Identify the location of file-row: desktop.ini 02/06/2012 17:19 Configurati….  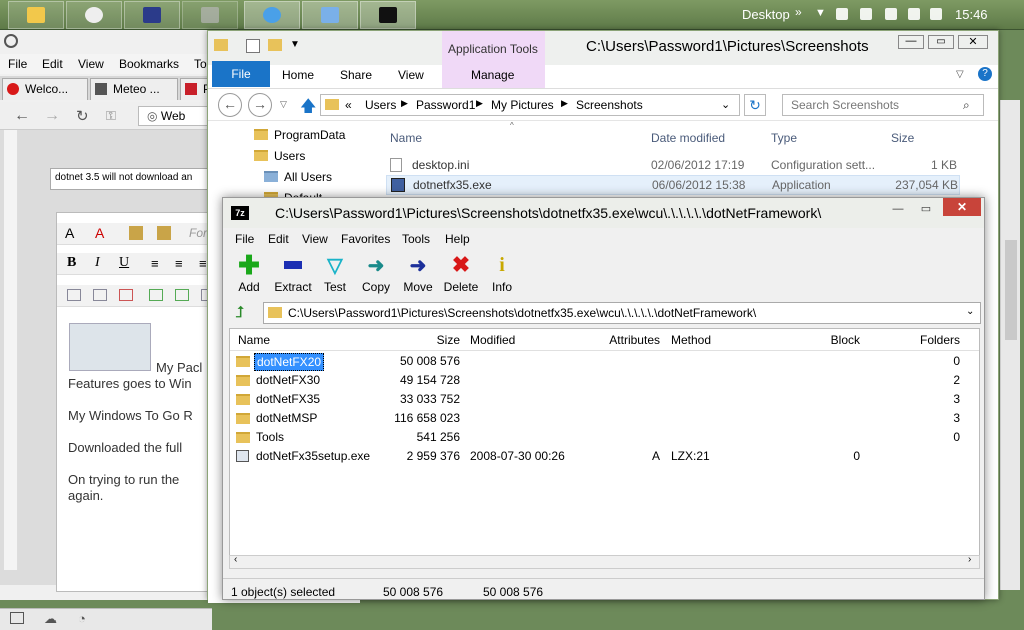
(675, 165).